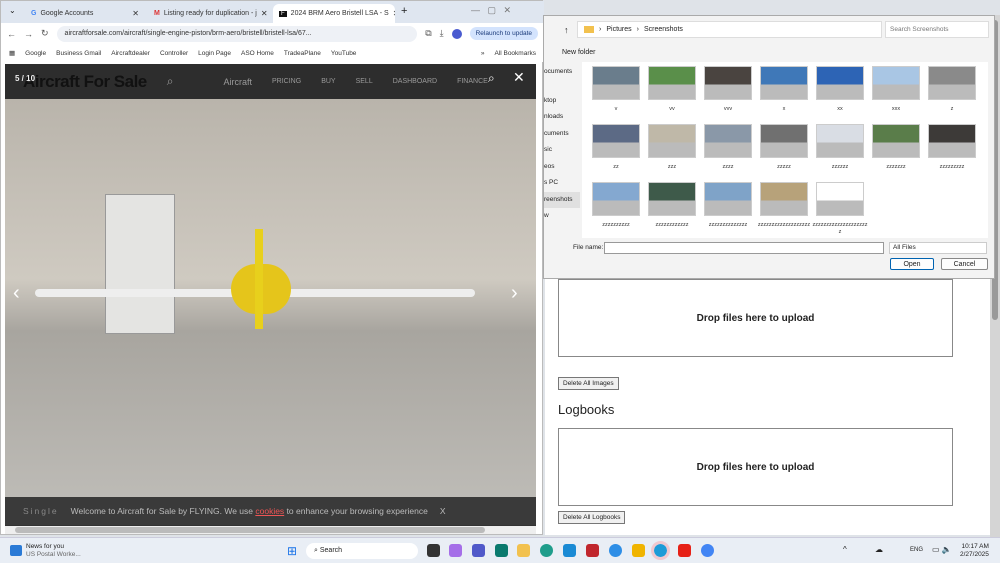  What do you see at coordinates (270, 530) in the screenshot?
I see `horizontal-scrollbar` at bounding box center [270, 530].